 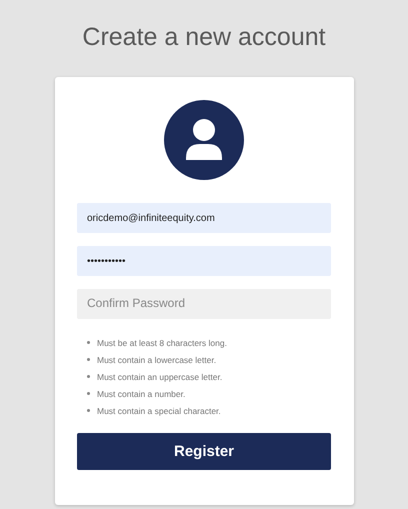 I want to click on page-title: Create a new account, so click(x=204, y=37).